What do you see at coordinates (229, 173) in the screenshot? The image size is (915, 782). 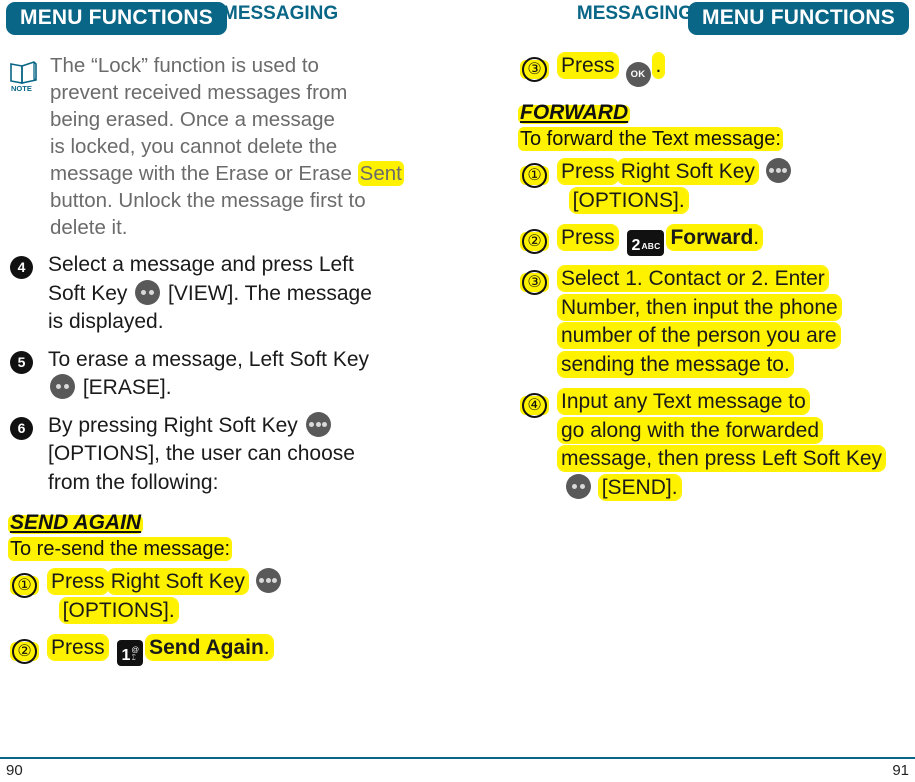 I see `note-line-with-highlight: message with the Erase or Erase Sent` at bounding box center [229, 173].